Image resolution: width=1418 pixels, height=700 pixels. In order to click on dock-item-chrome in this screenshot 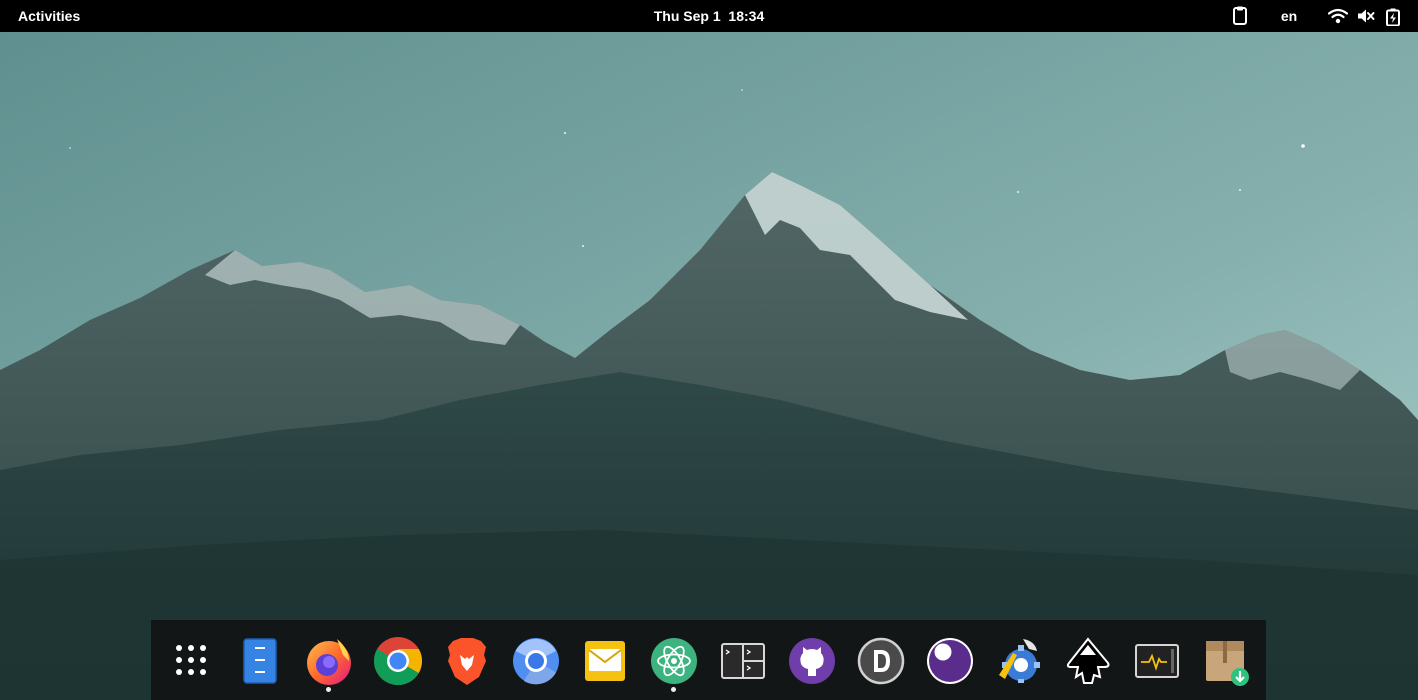, I will do `click(398, 661)`.